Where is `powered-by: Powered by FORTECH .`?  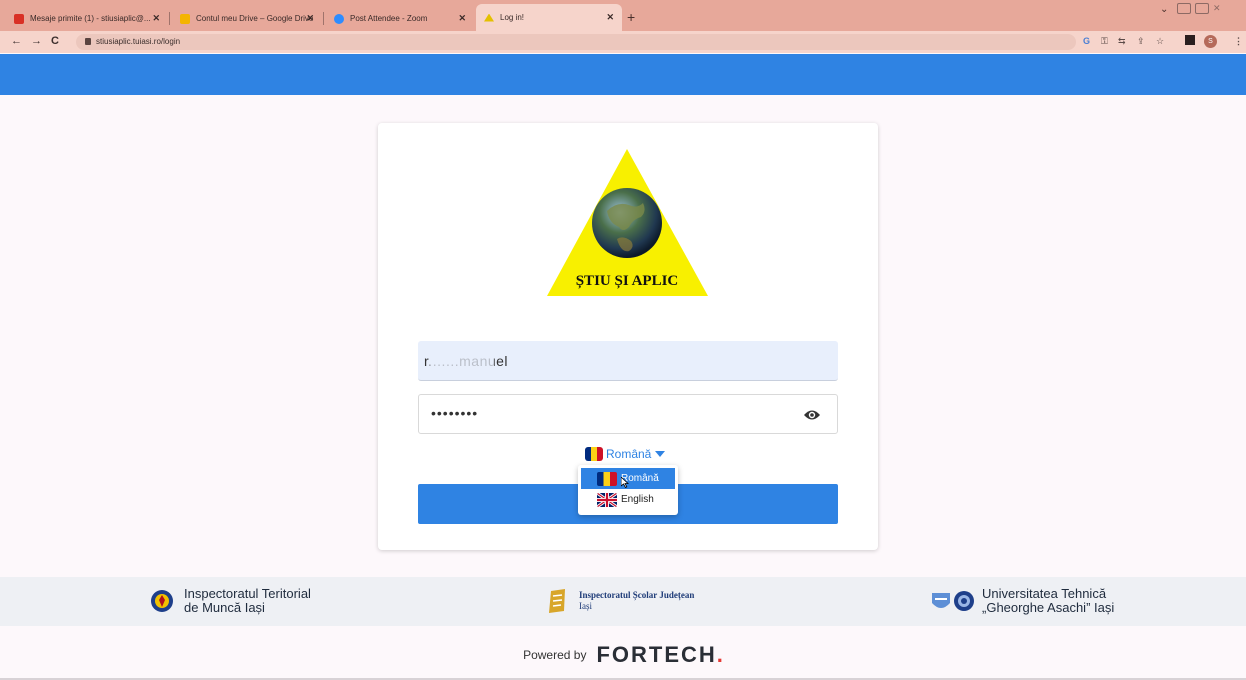
powered-by: Powered by FORTECH . is located at coordinates (623, 655).